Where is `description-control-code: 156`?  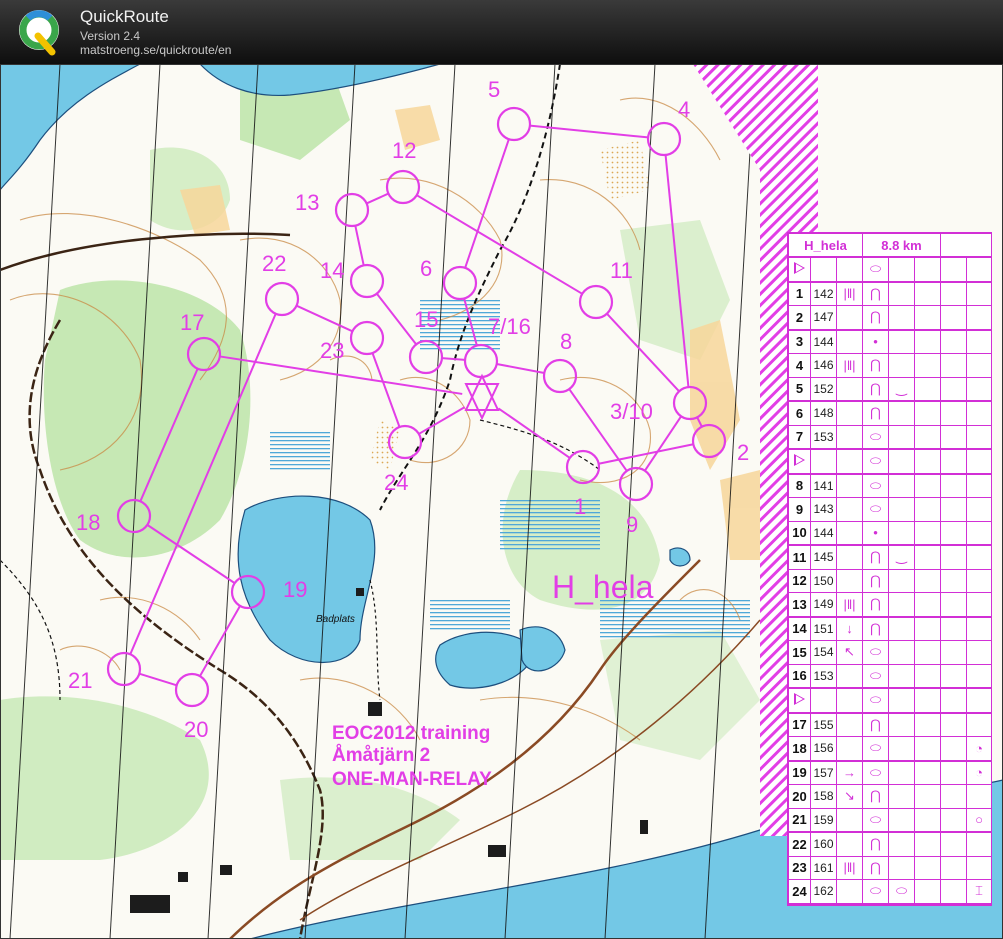 description-control-code: 156 is located at coordinates (823, 749).